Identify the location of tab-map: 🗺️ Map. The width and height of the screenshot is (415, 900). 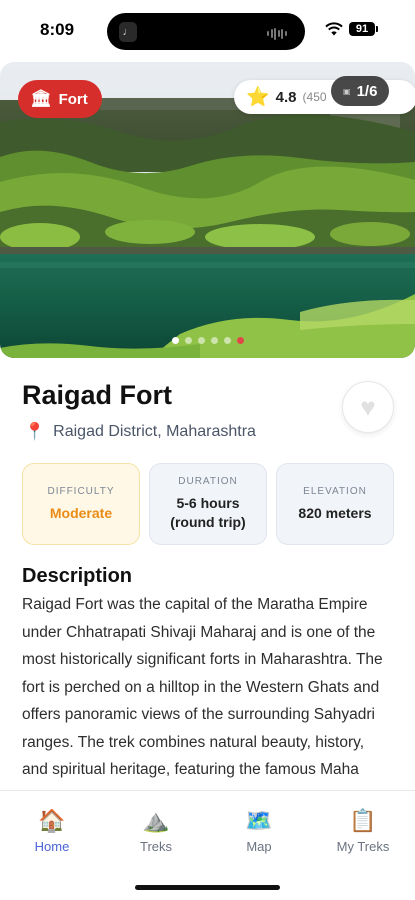
(259, 830).